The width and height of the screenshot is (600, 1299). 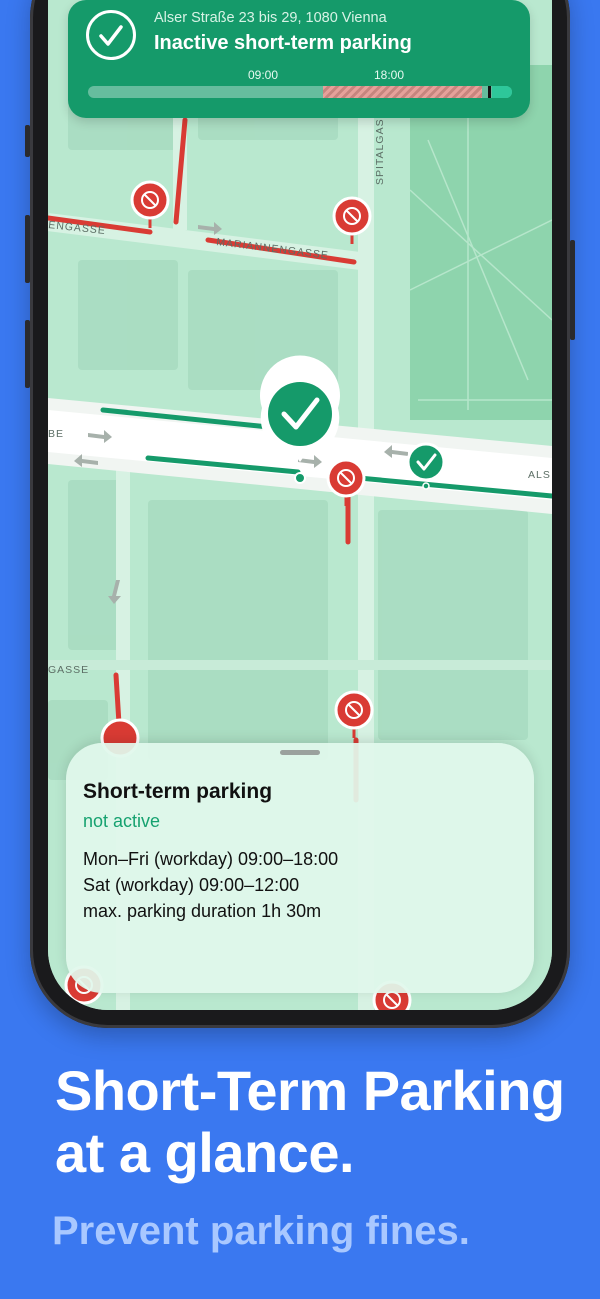 I want to click on street-label-gasse: GASSE, so click(x=68, y=670).